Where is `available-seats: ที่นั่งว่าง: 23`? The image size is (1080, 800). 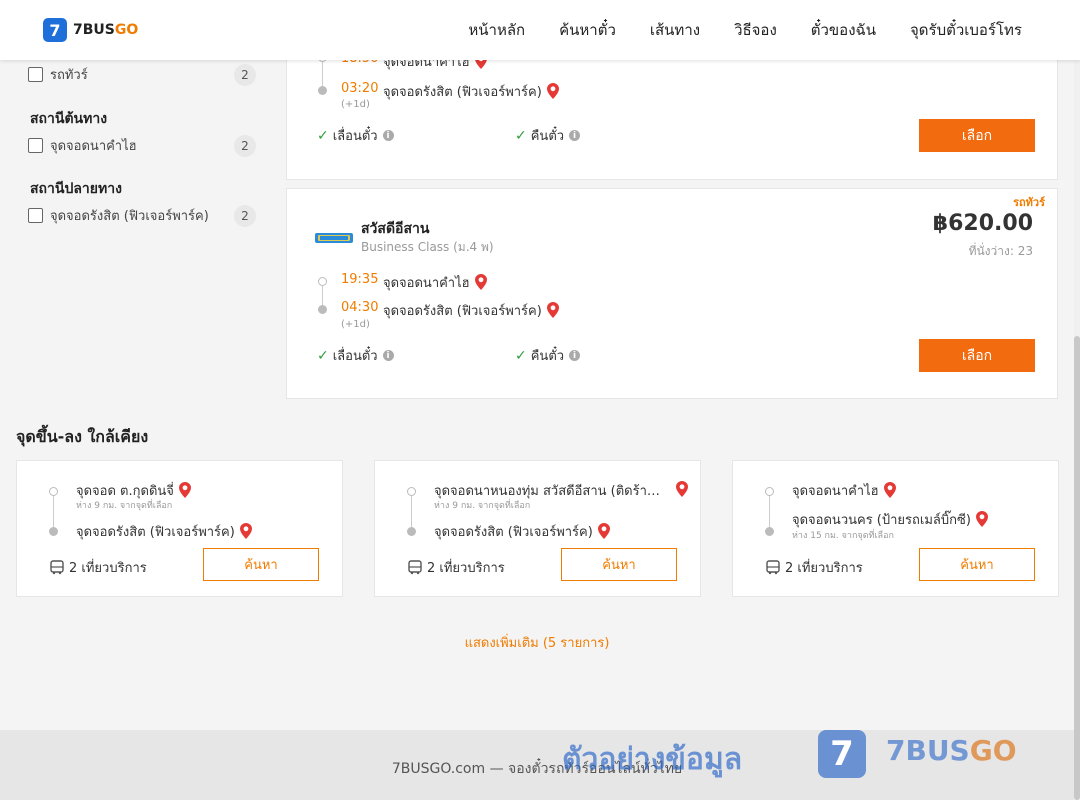
available-seats: ที่นั่งว่าง: 23 is located at coordinates (1000, 251).